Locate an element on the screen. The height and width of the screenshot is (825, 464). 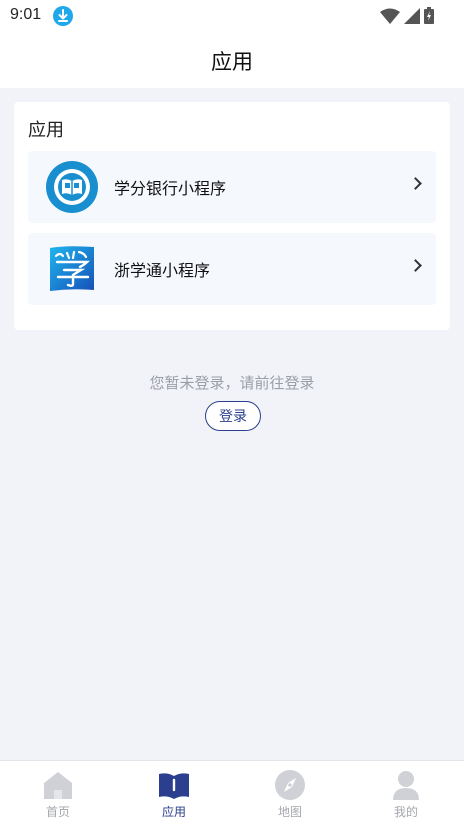
download-icon is located at coordinates (63, 16).